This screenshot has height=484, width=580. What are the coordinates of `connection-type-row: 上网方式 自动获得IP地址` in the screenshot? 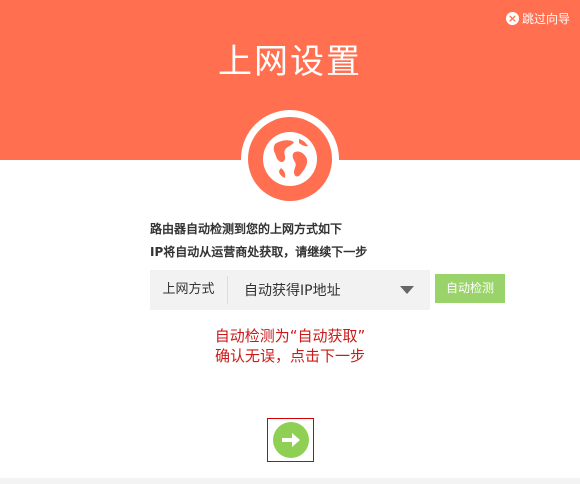 It's located at (290, 290).